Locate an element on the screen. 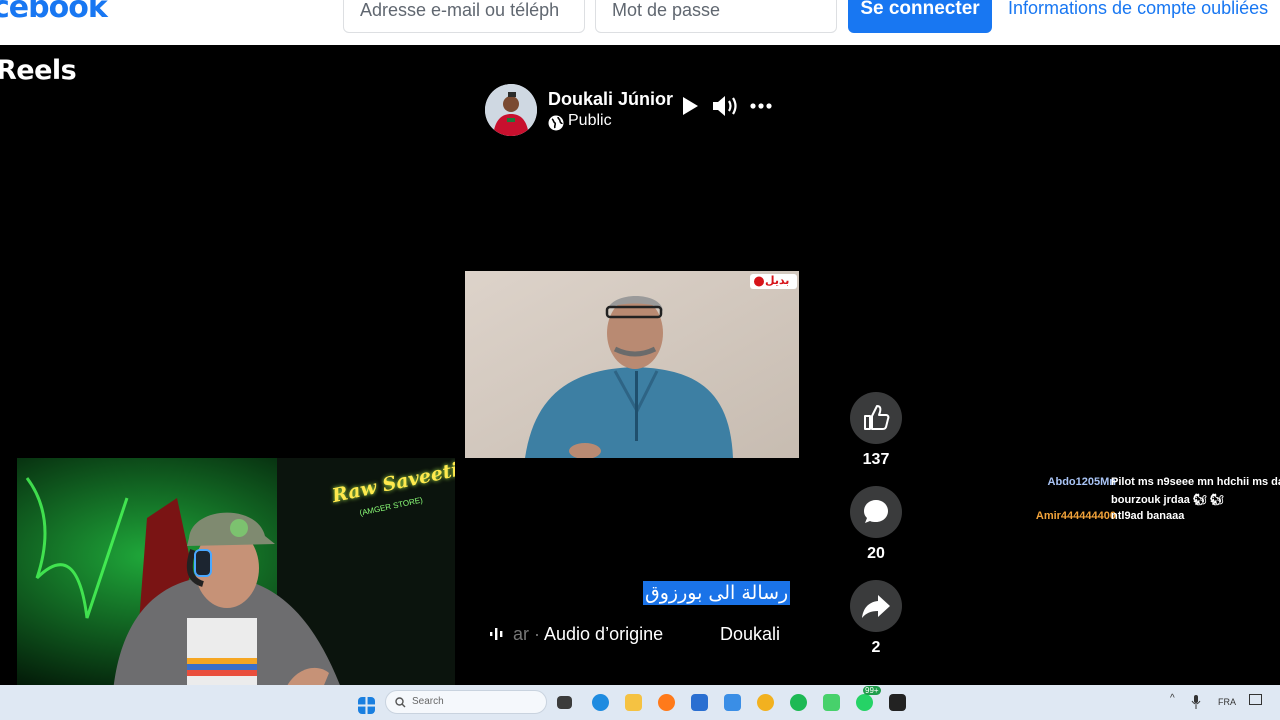 The image size is (1280, 720). store-icon is located at coordinates (699, 702).